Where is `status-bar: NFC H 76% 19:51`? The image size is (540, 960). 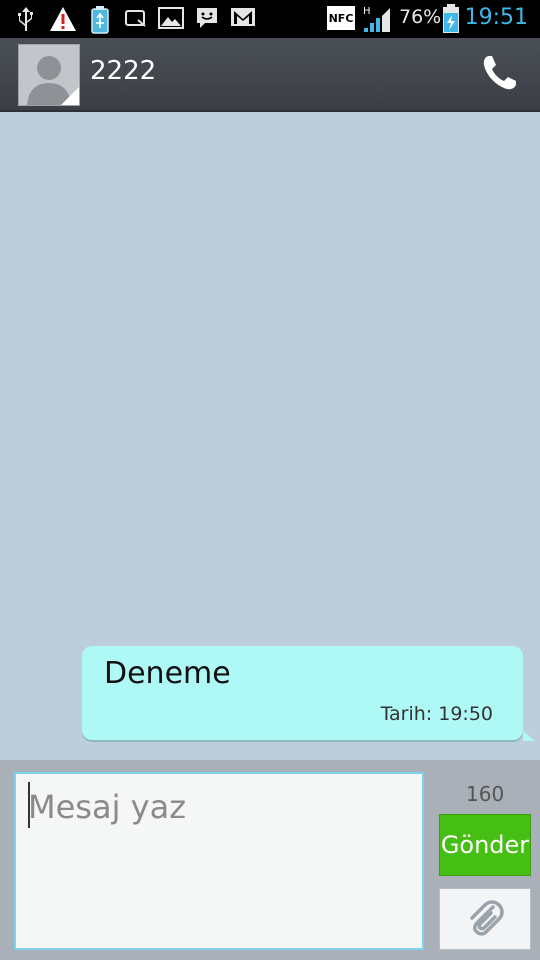 status-bar: NFC H 76% 19:51 is located at coordinates (270, 19).